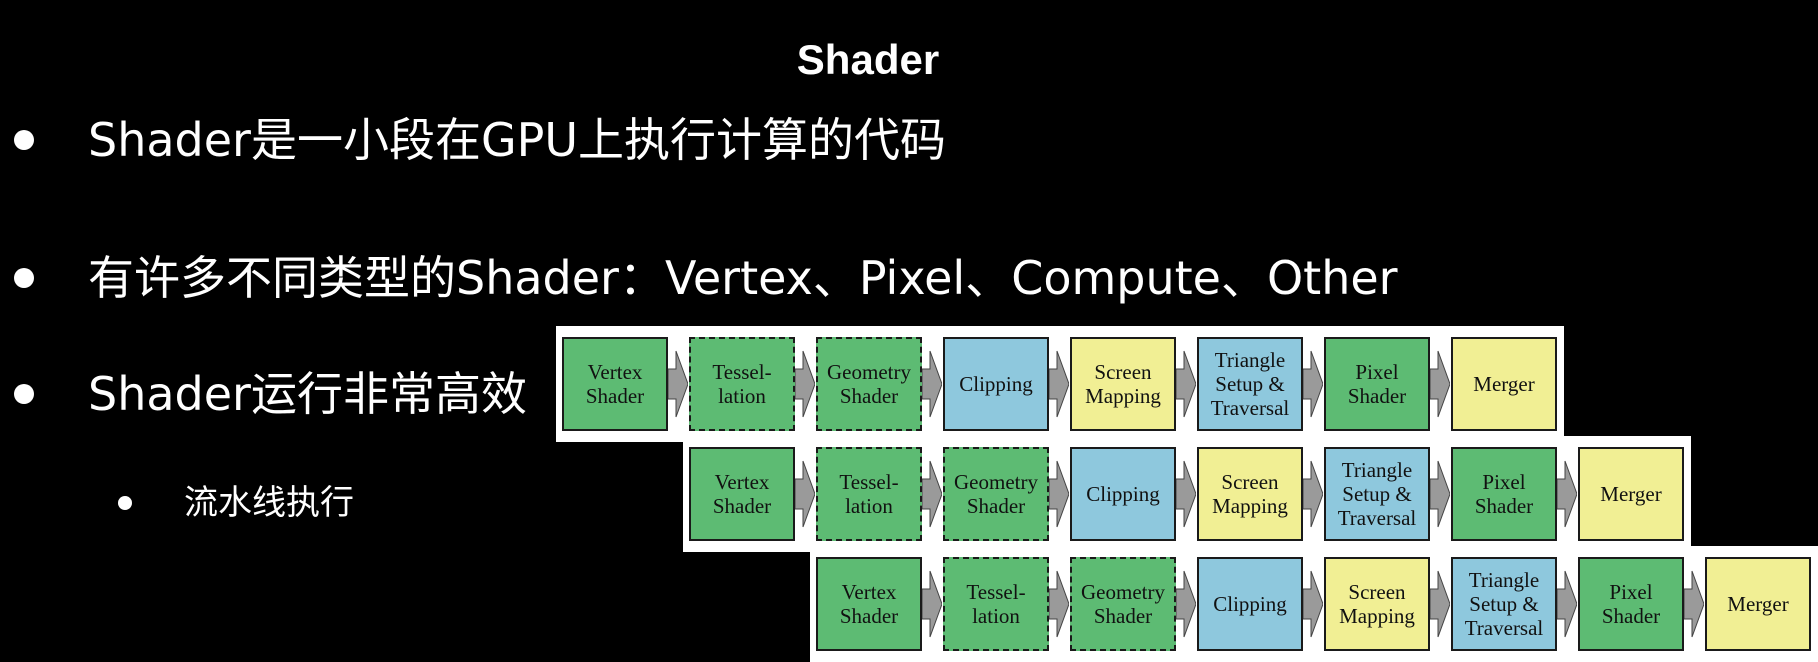 The width and height of the screenshot is (1818, 662). What do you see at coordinates (517, 140) in the screenshot?
I see `bullet-1-text: Shader是一小段在GPU上执行计算的代码` at bounding box center [517, 140].